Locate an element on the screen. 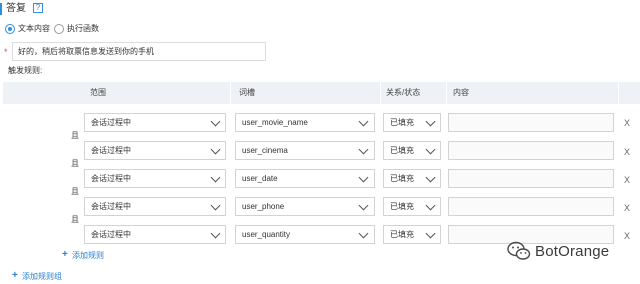 The image size is (640, 284). help-icon: ? is located at coordinates (38, 8).